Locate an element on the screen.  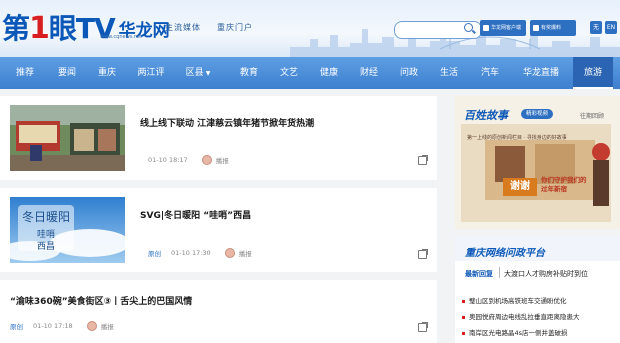
logo-url: www.cqnews.net is located at coordinates (121, 37).